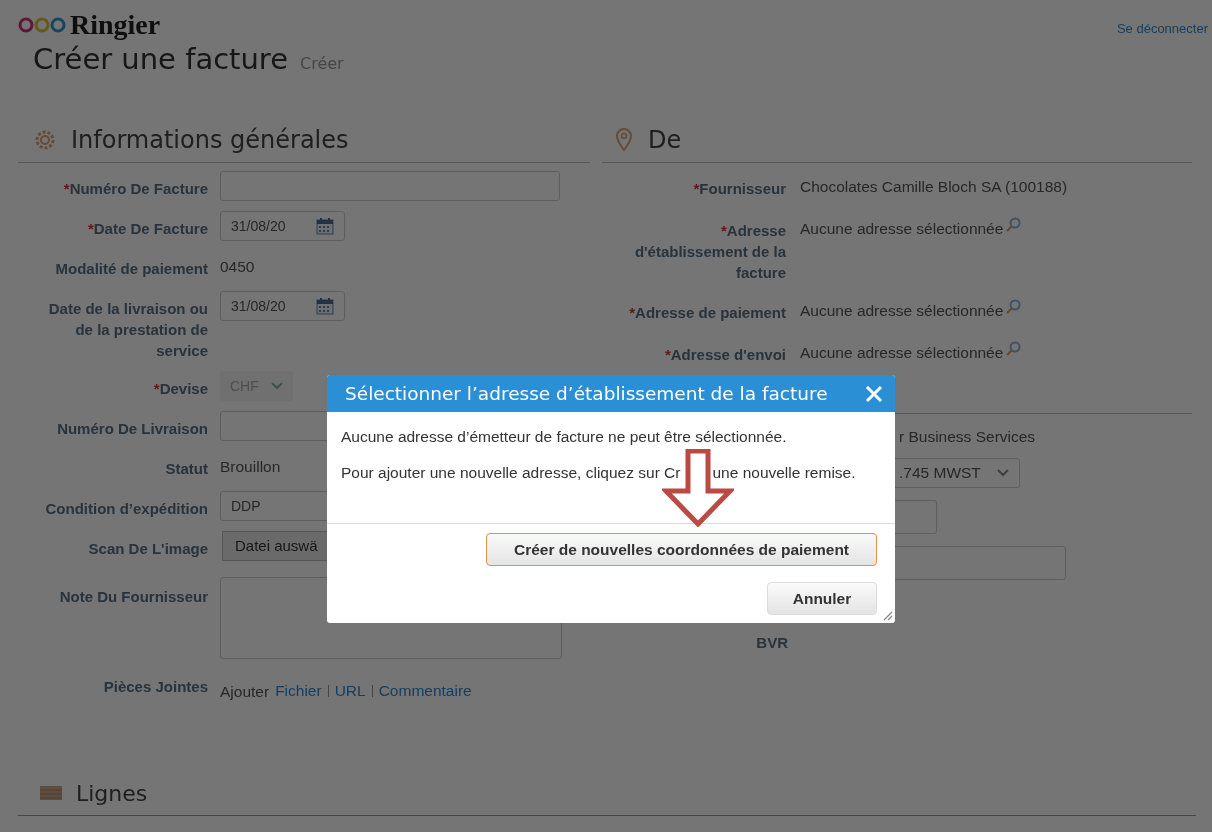 This screenshot has width=1212, height=832. Describe the element at coordinates (132, 428) in the screenshot. I see `field-label: Numéro De Livraison` at that location.